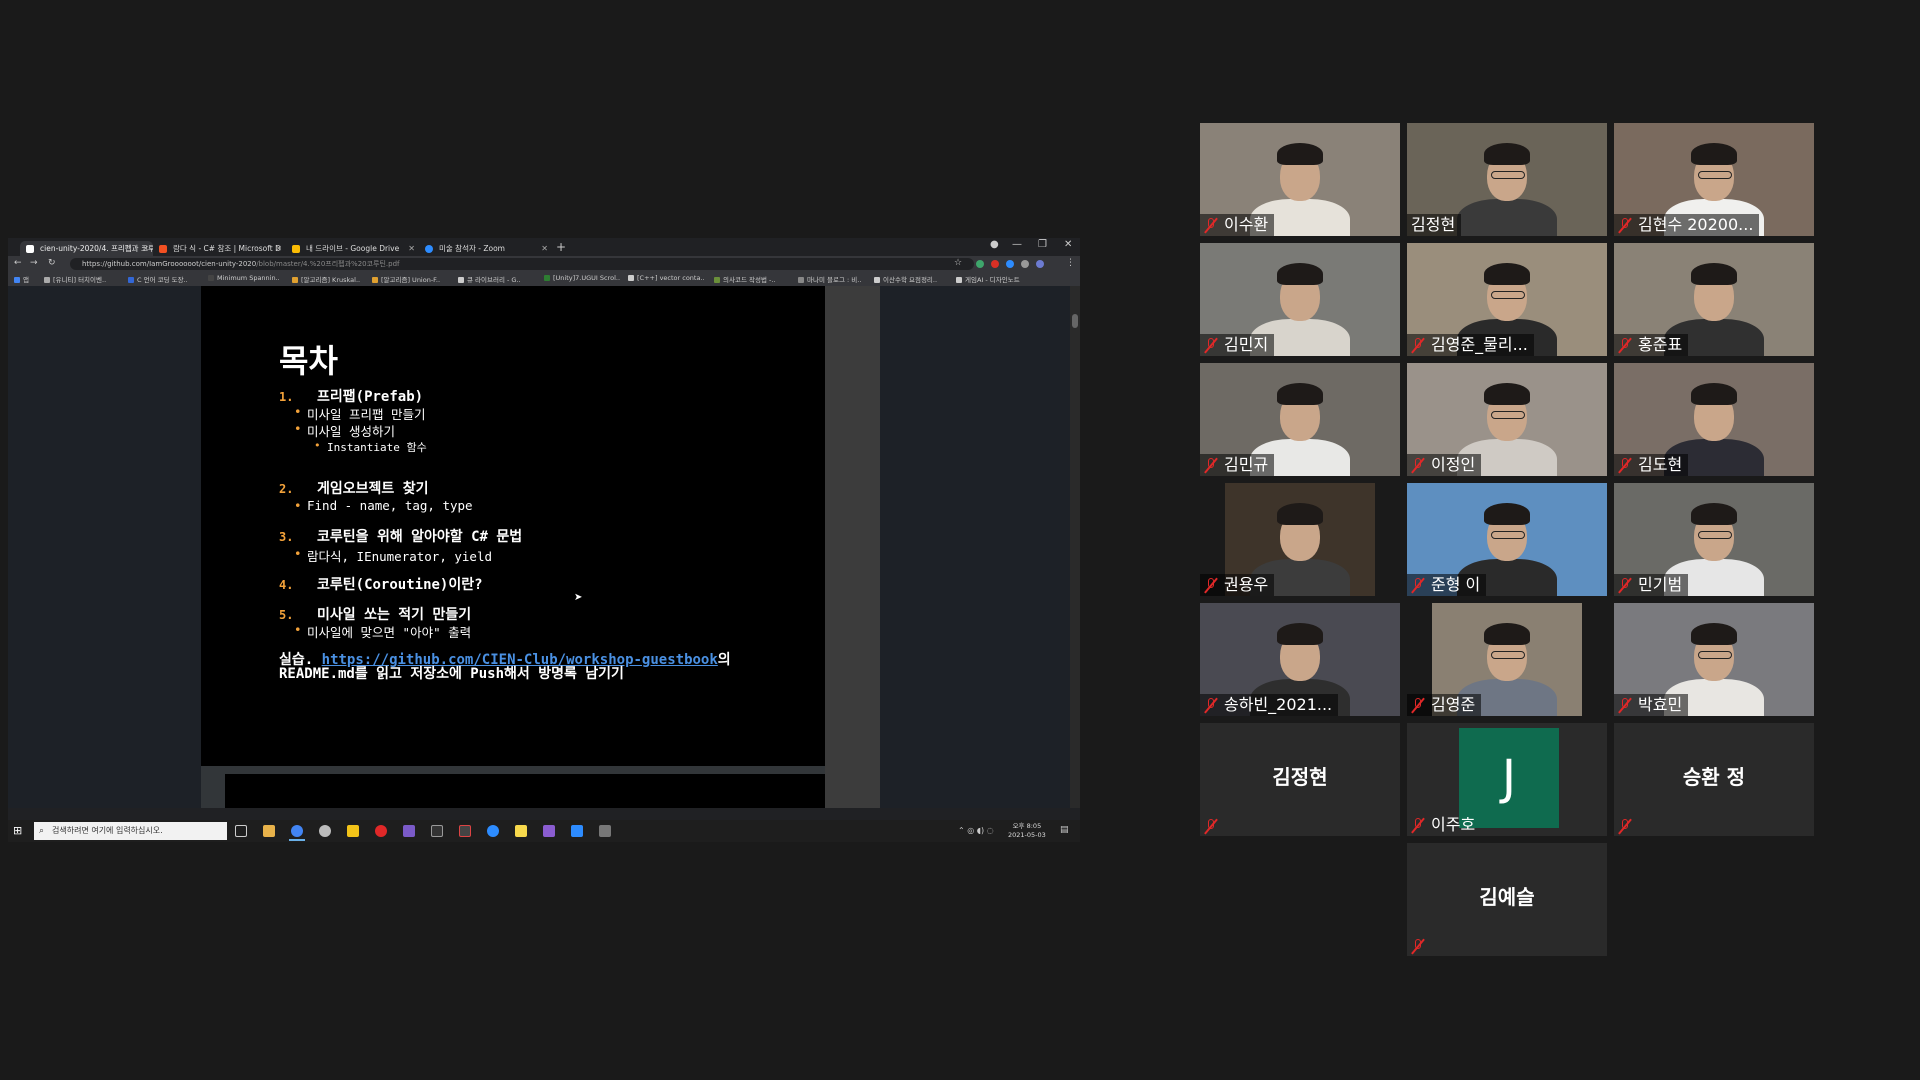 This screenshot has height=1080, width=1920. Describe the element at coordinates (352, 248) in the screenshot. I see `browser-tab-drive: 내 드라이브 - Google Drive ✕` at that location.